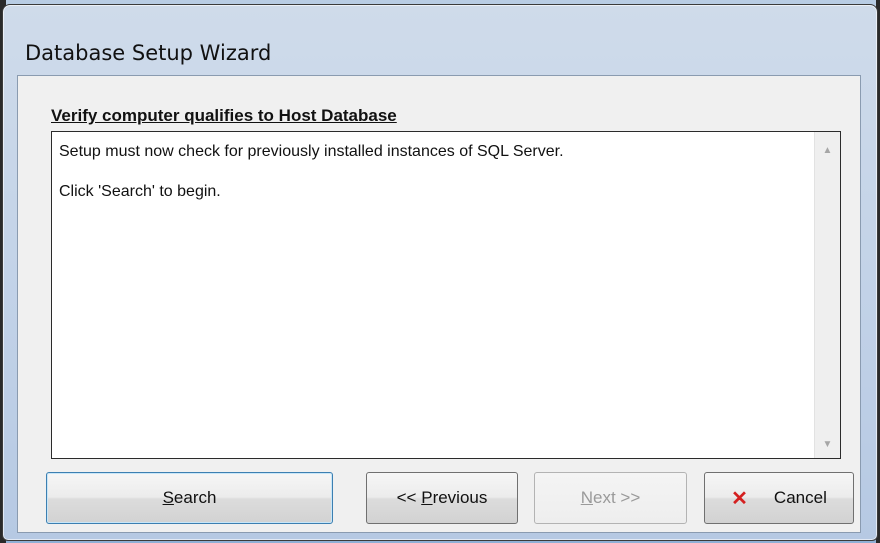 This screenshot has width=880, height=543. What do you see at coordinates (409, 497) in the screenshot?
I see `previous-button-prefix: <<` at bounding box center [409, 497].